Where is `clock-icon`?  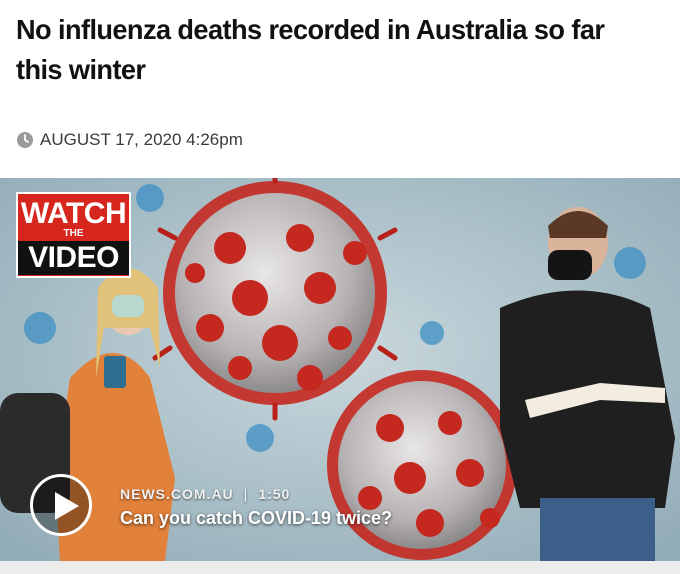 clock-icon is located at coordinates (25, 140).